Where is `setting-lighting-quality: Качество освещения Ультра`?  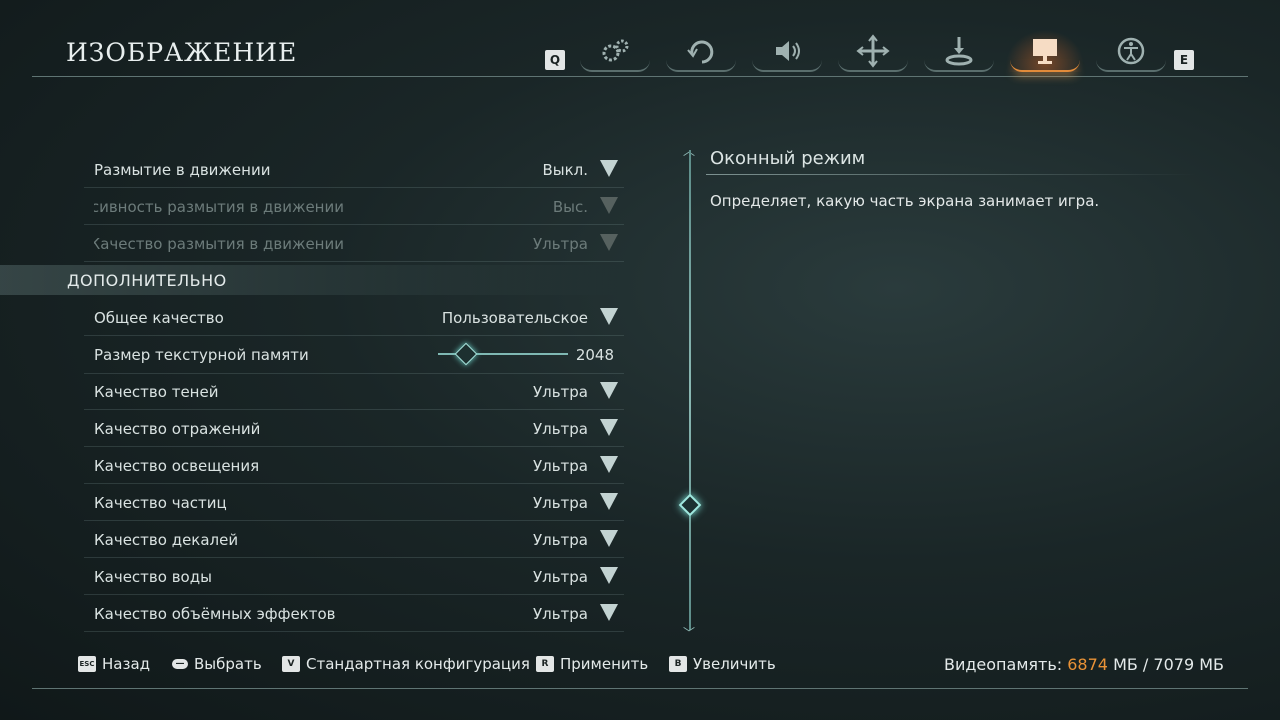
setting-lighting-quality: Качество освещения Ультра is located at coordinates (354, 466).